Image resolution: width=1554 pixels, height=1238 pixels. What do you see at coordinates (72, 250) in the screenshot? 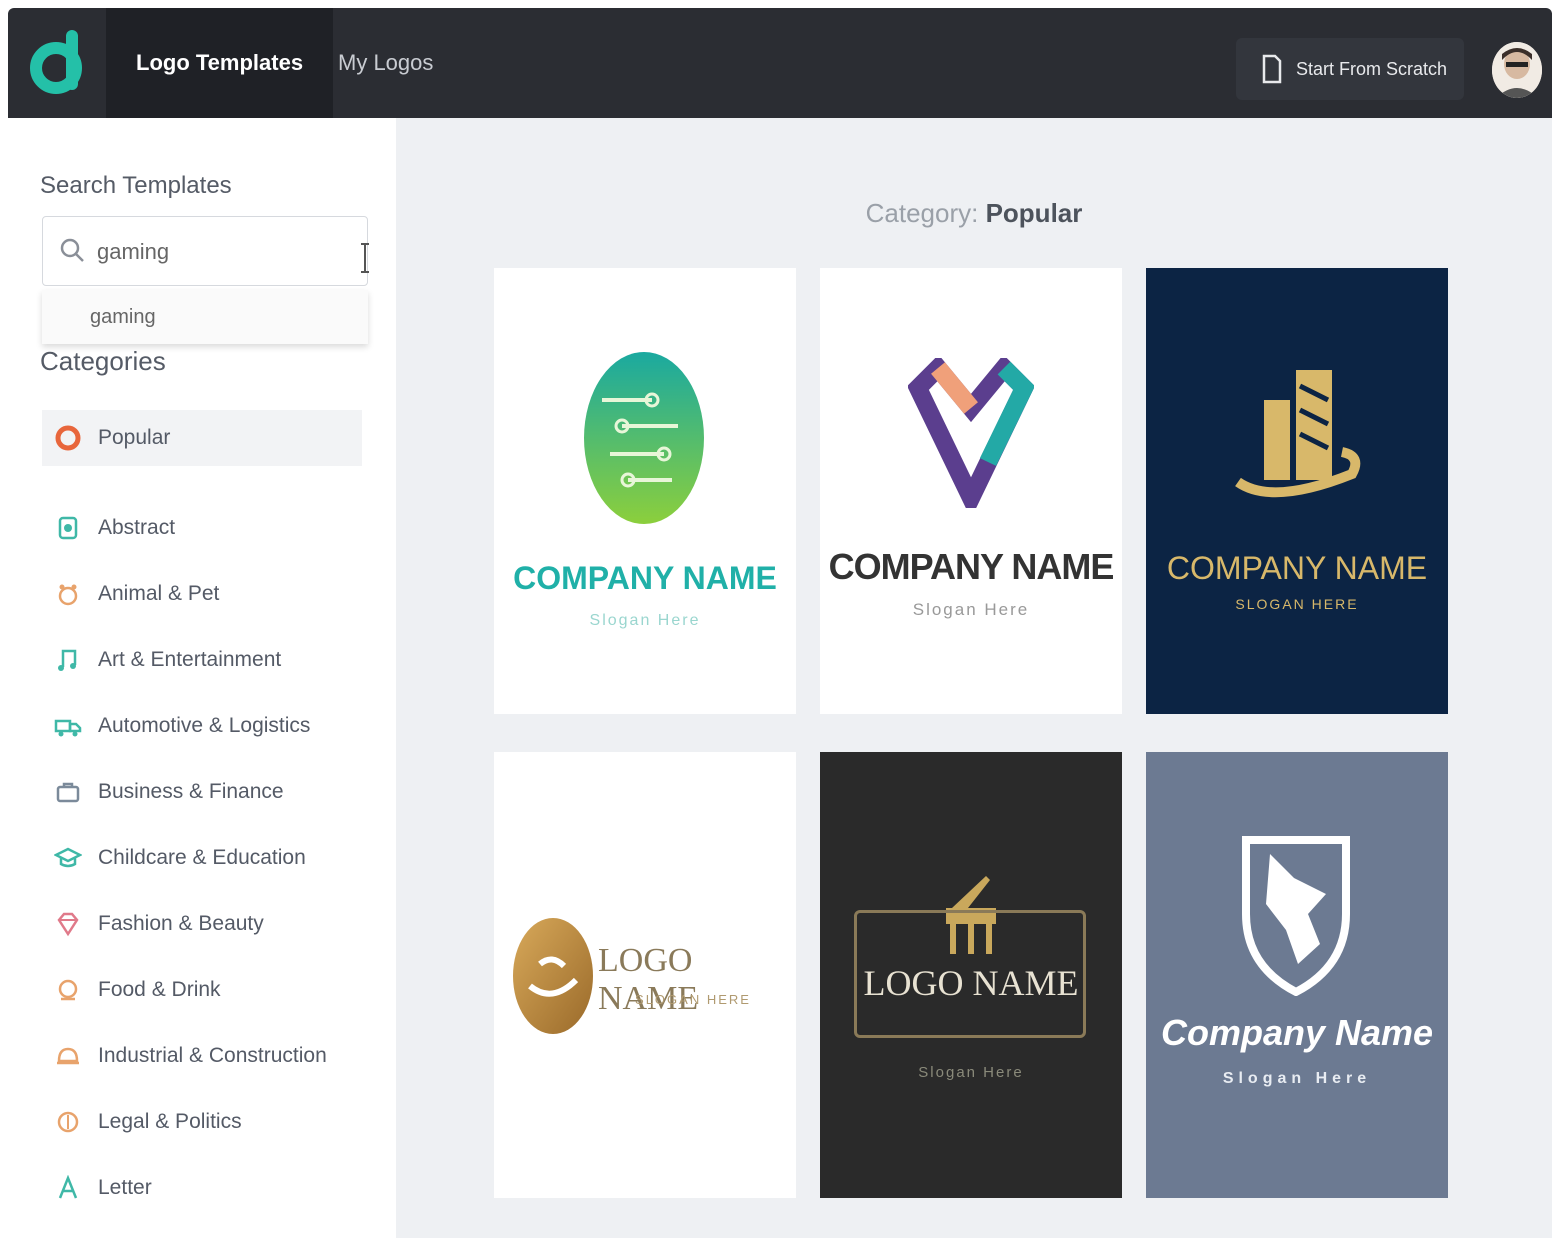
I see `search-icon` at bounding box center [72, 250].